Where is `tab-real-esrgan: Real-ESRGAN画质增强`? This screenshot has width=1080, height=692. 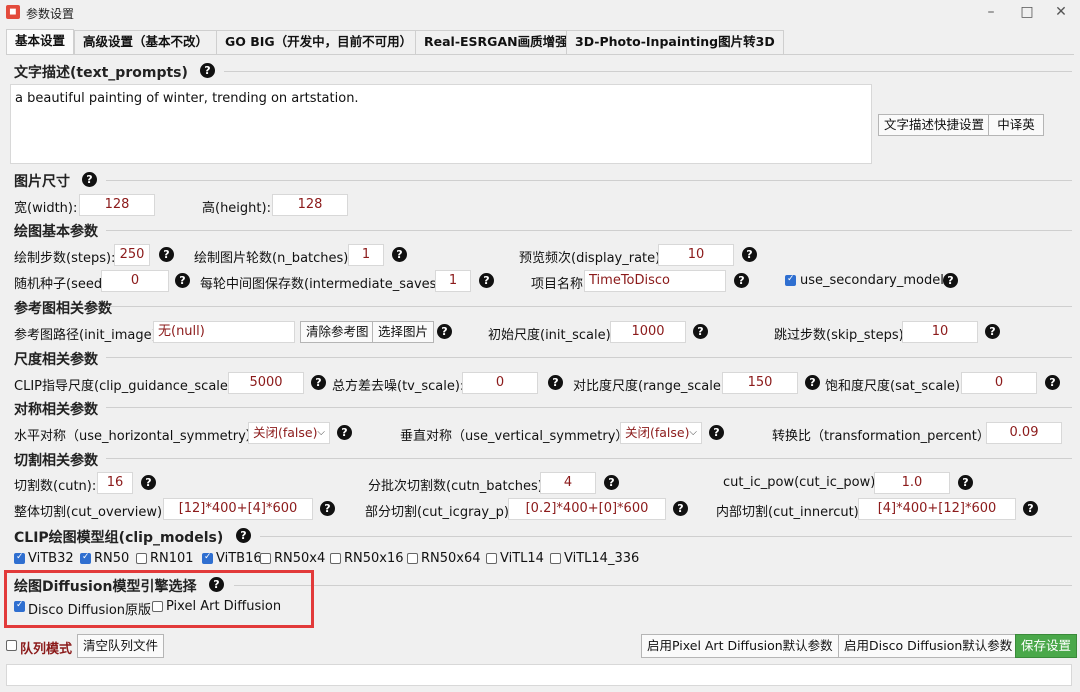 tab-real-esrgan: Real-ESRGAN画质增强 is located at coordinates (496, 42).